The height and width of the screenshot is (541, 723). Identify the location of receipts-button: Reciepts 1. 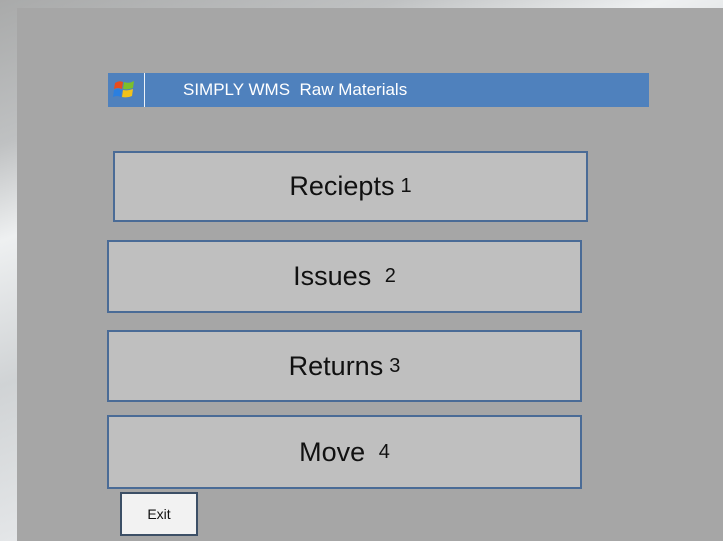
(350, 186).